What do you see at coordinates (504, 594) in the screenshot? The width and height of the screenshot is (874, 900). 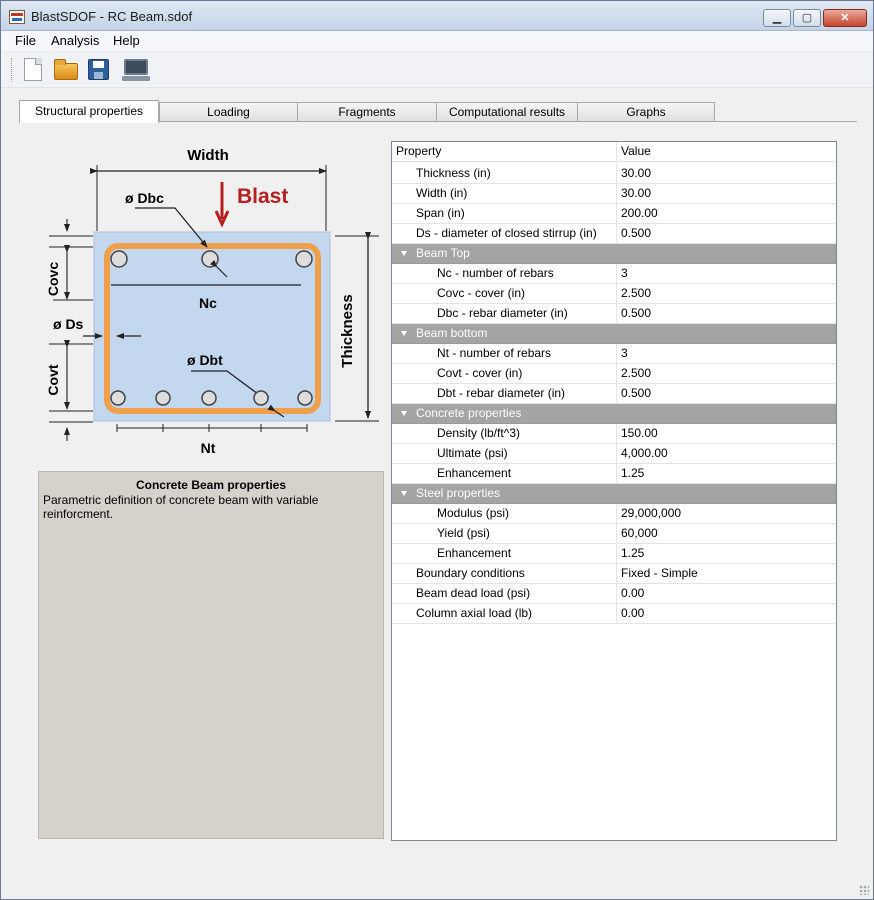 I see `row-label: Beam dead load (psi)` at bounding box center [504, 594].